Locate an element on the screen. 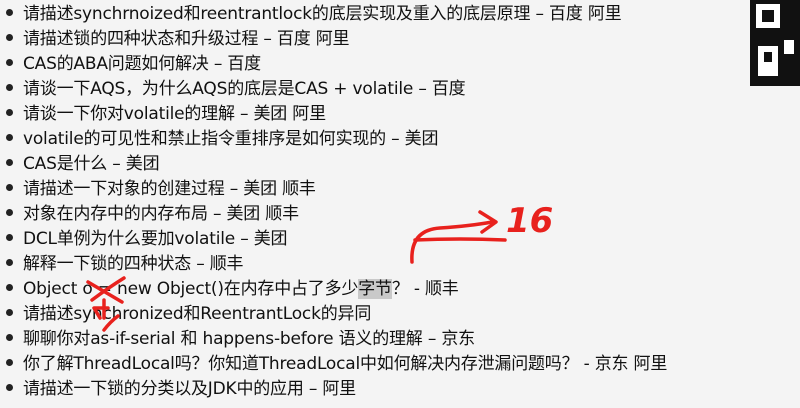  question-text: 请描述一下锁的分类以及JDK中的应用 – 阿里 is located at coordinates (189, 389).